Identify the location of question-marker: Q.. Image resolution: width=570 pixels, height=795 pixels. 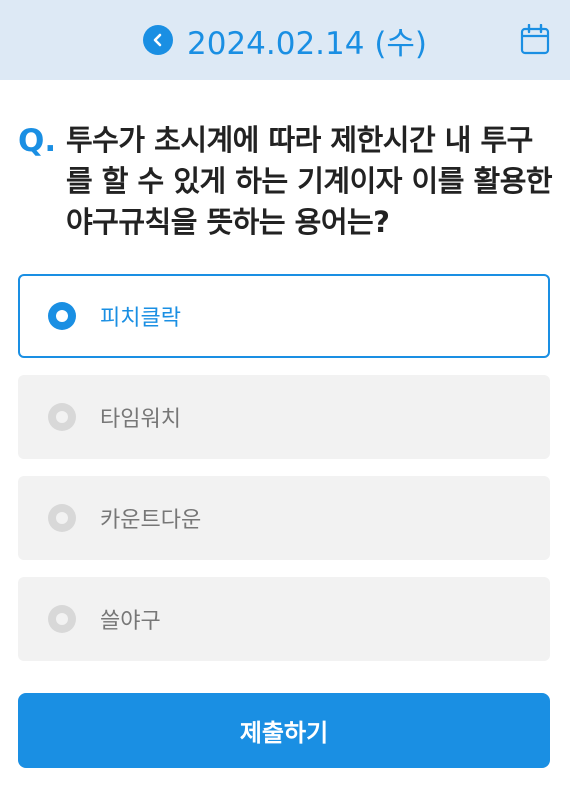
(37, 141).